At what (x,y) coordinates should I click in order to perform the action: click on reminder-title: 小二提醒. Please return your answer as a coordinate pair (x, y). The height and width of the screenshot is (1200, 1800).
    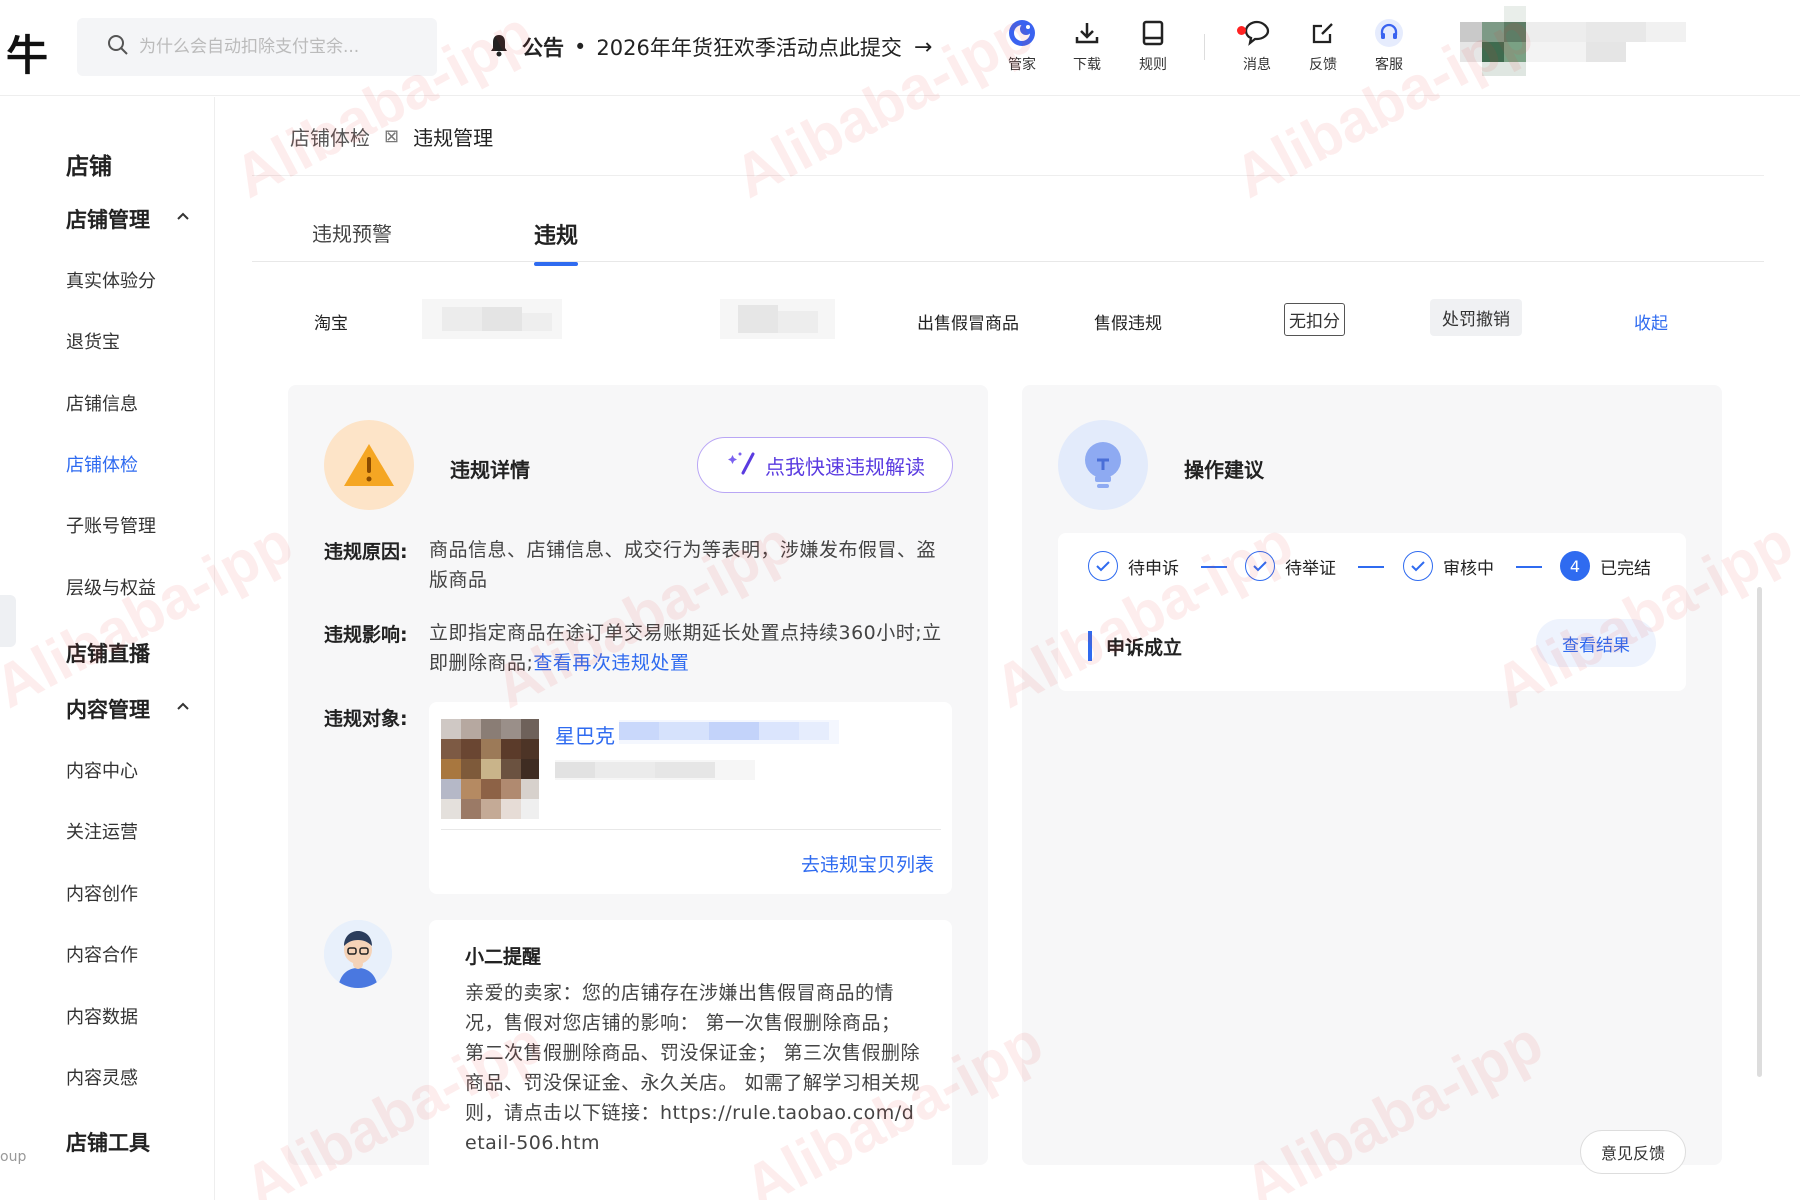
    Looking at the image, I should click on (503, 957).